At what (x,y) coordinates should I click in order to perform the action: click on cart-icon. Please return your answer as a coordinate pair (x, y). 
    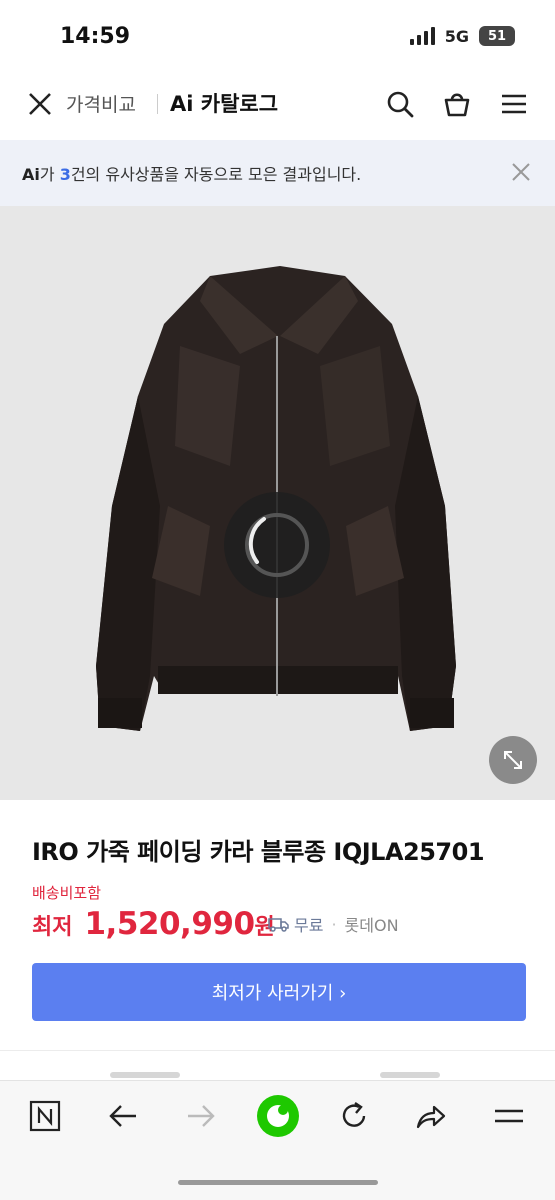
    Looking at the image, I should click on (457, 104).